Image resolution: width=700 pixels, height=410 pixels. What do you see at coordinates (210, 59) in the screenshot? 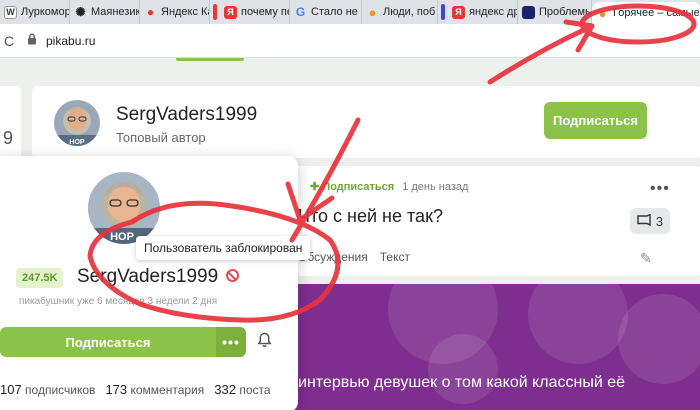
I see `active-section-indicator` at bounding box center [210, 59].